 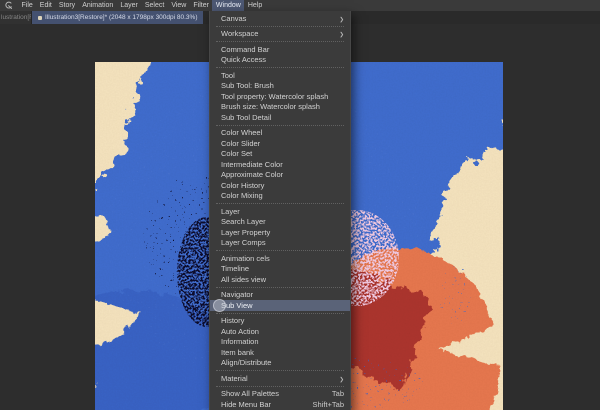 I want to click on background-document-tab: lustration[Rest, so click(x=16, y=17).